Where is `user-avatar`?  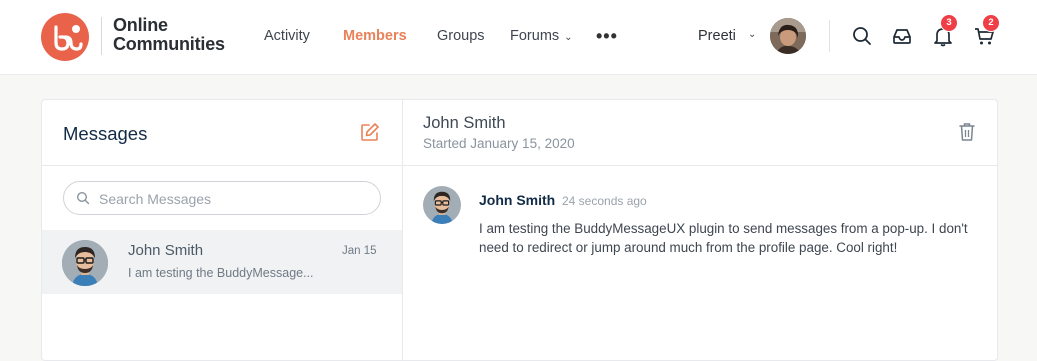
user-avatar is located at coordinates (788, 36).